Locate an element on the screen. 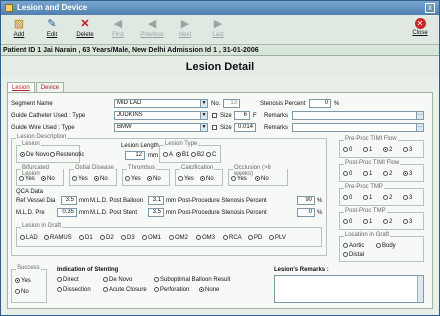 The width and height of the screenshot is (440, 316). stent-suboptimal-radio: Suboptimal Balloon Result is located at coordinates (192, 280).